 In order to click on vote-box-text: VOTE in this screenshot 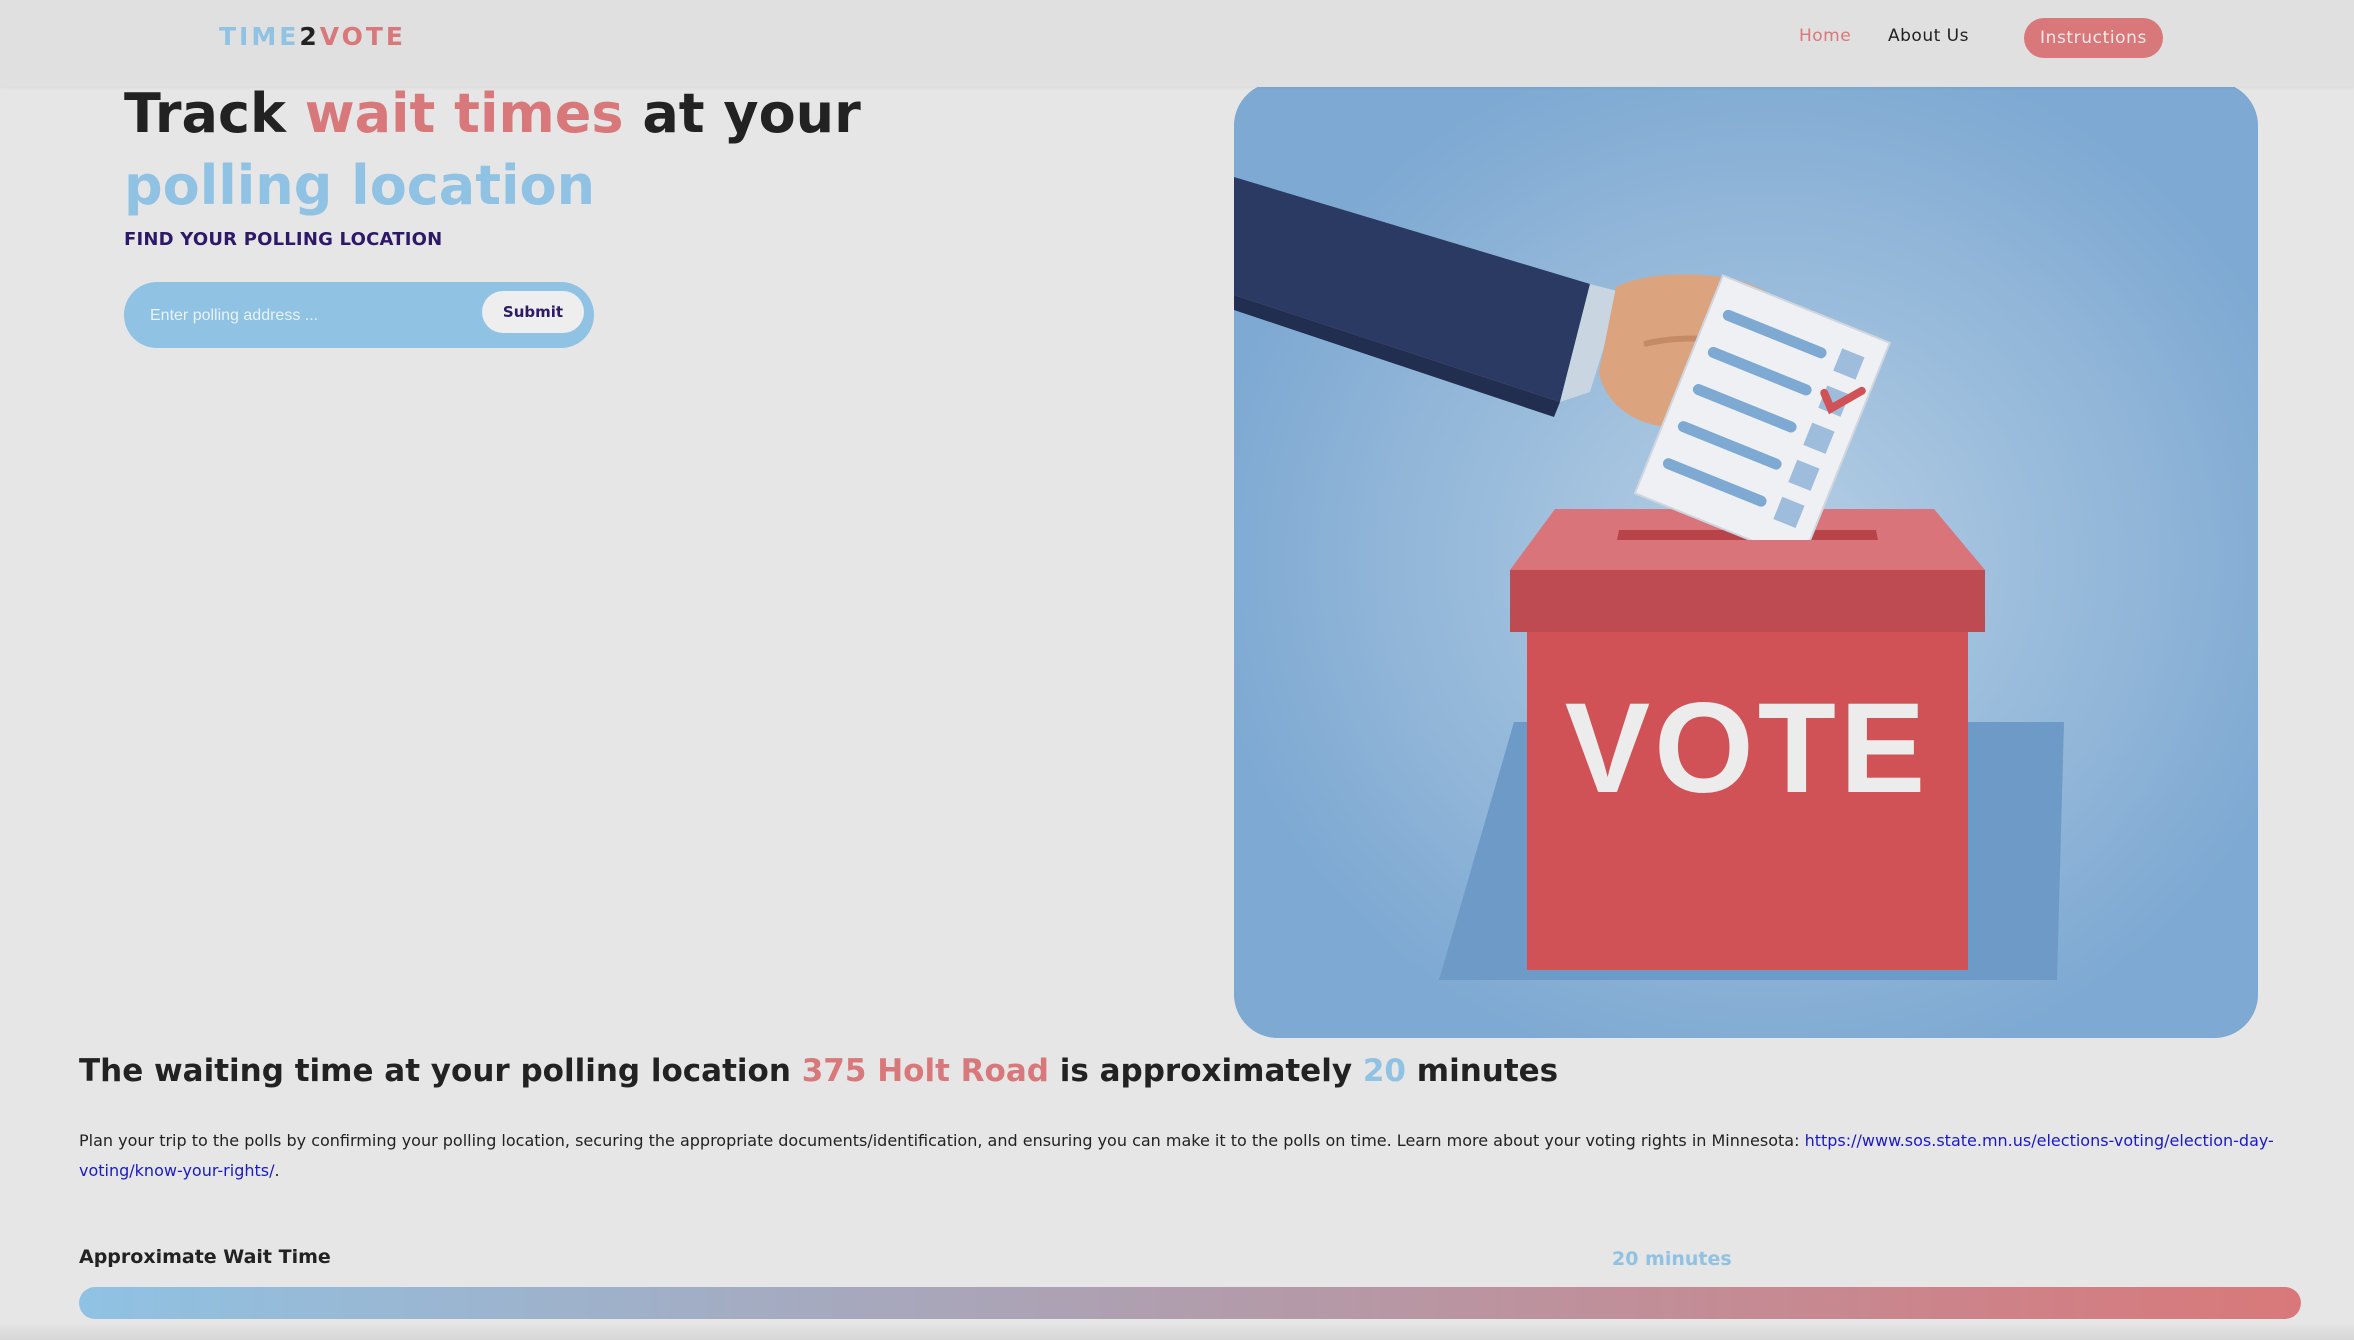, I will do `click(1747, 748)`.